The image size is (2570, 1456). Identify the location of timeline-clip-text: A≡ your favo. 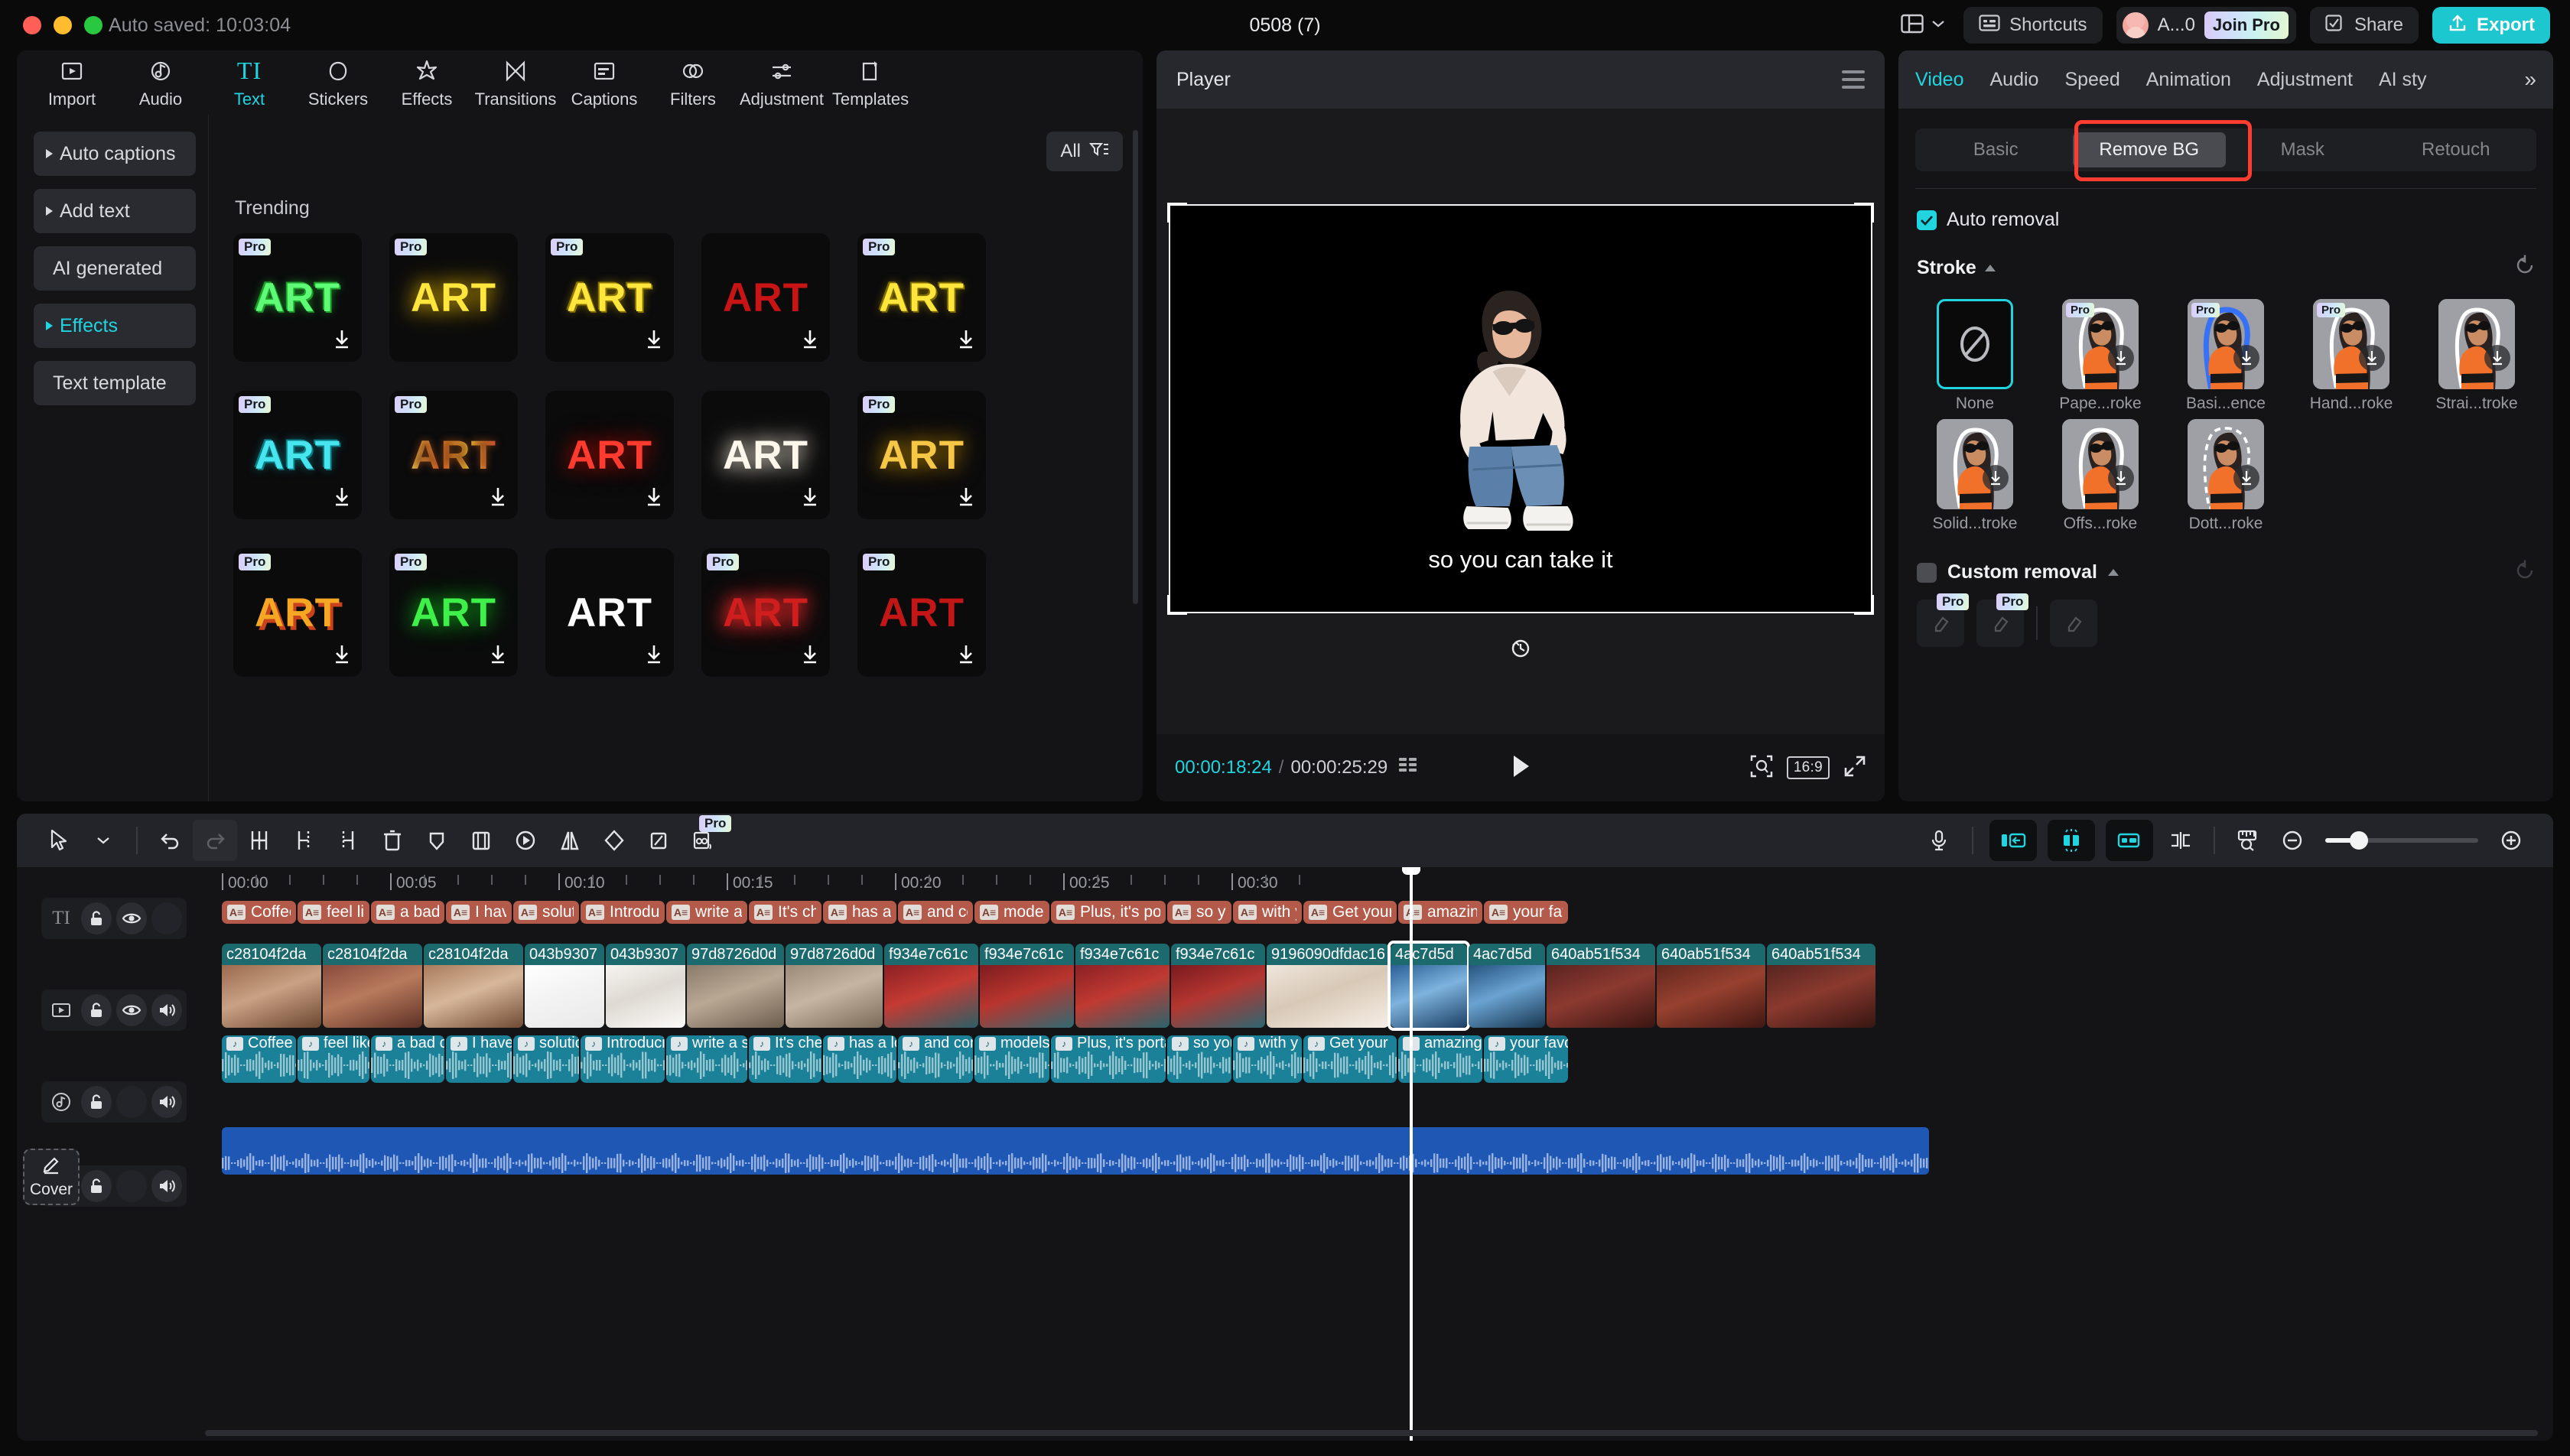
(1526, 912).